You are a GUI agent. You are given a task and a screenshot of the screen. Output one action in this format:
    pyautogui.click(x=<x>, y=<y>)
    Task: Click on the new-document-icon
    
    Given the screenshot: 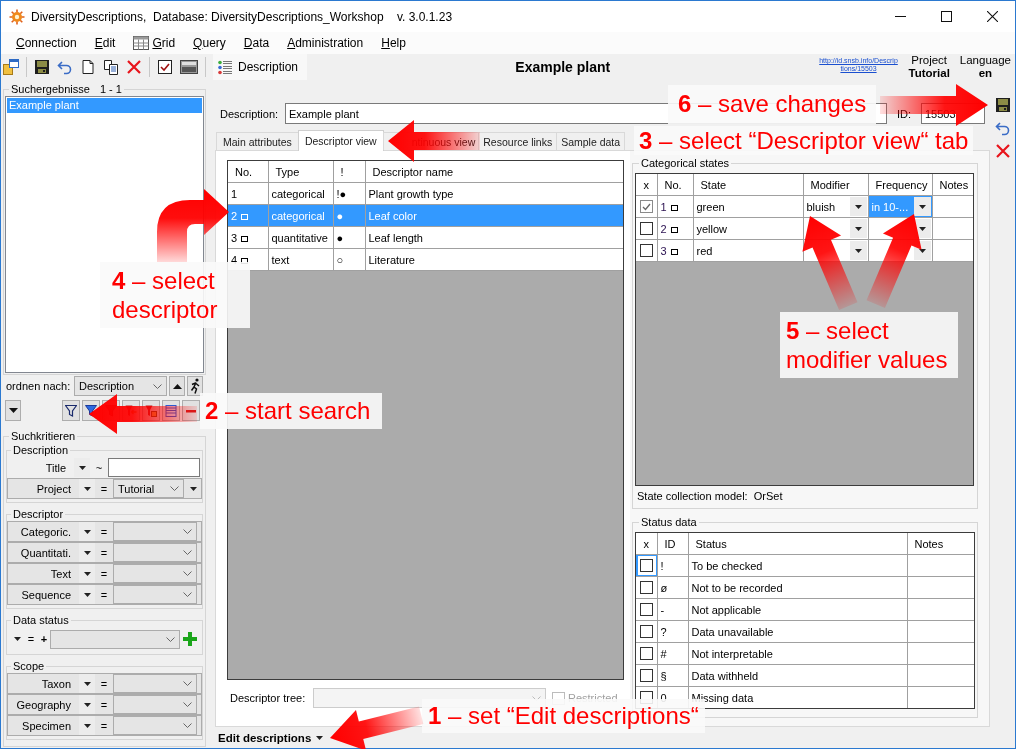 What is the action you would take?
    pyautogui.click(x=88, y=67)
    